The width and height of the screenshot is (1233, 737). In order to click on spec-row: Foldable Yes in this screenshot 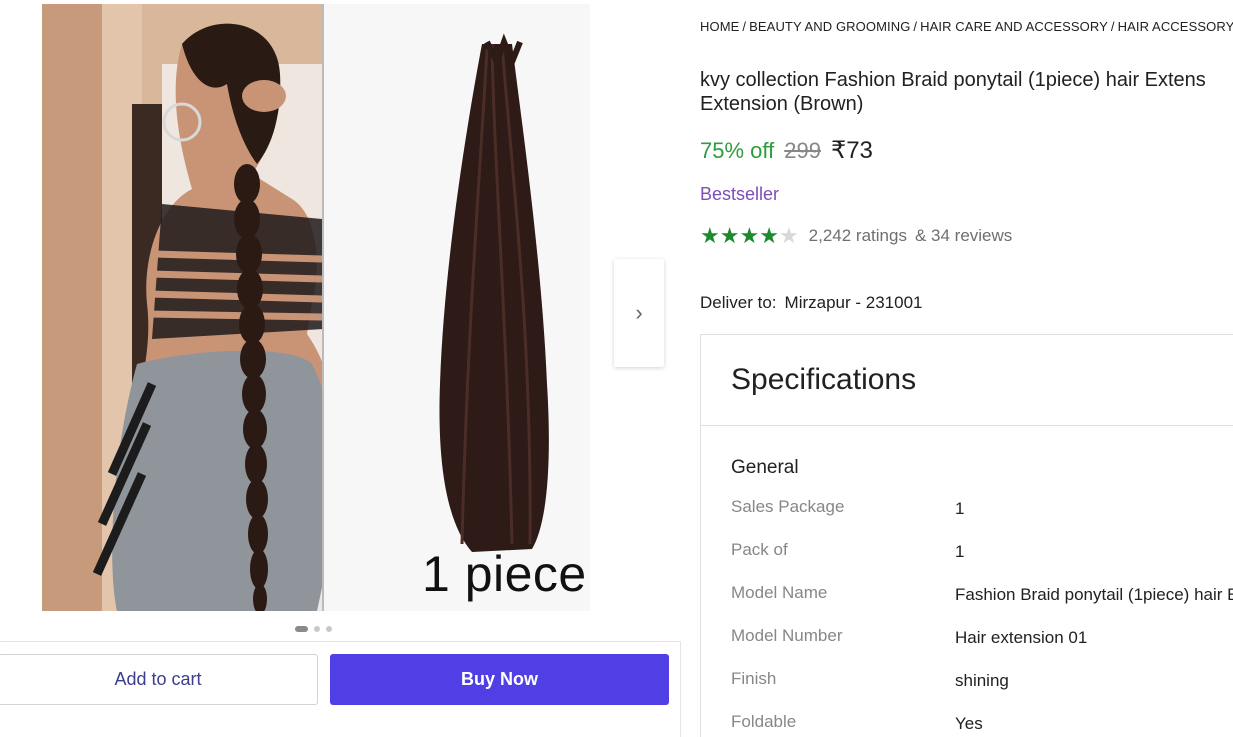, I will do `click(982, 724)`.